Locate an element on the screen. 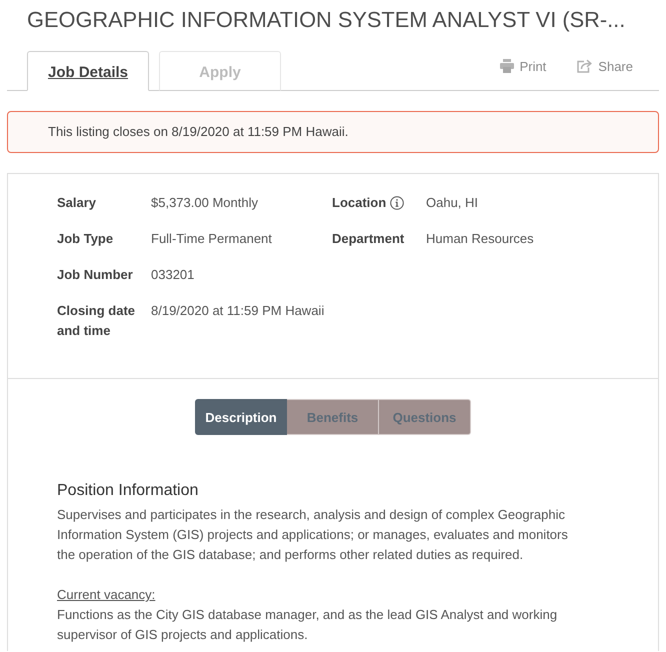 Image resolution: width=666 pixels, height=652 pixels. field-value: $5,373.00 Monthly is located at coordinates (205, 203).